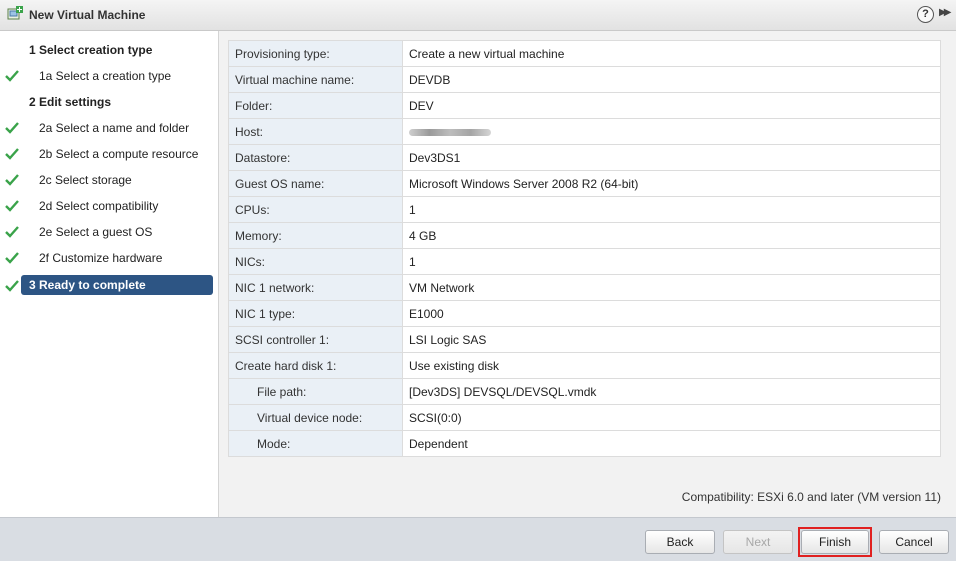  Describe the element at coordinates (758, 542) in the screenshot. I see `next-button: Next` at that location.